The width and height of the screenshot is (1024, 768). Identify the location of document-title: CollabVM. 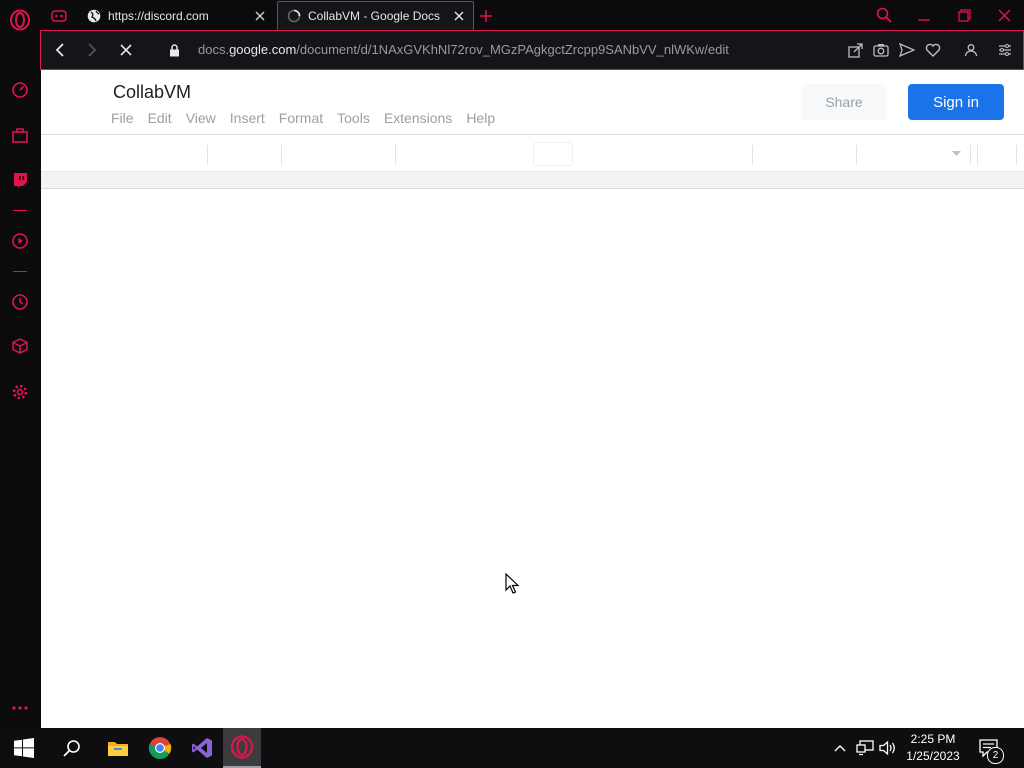
(152, 92).